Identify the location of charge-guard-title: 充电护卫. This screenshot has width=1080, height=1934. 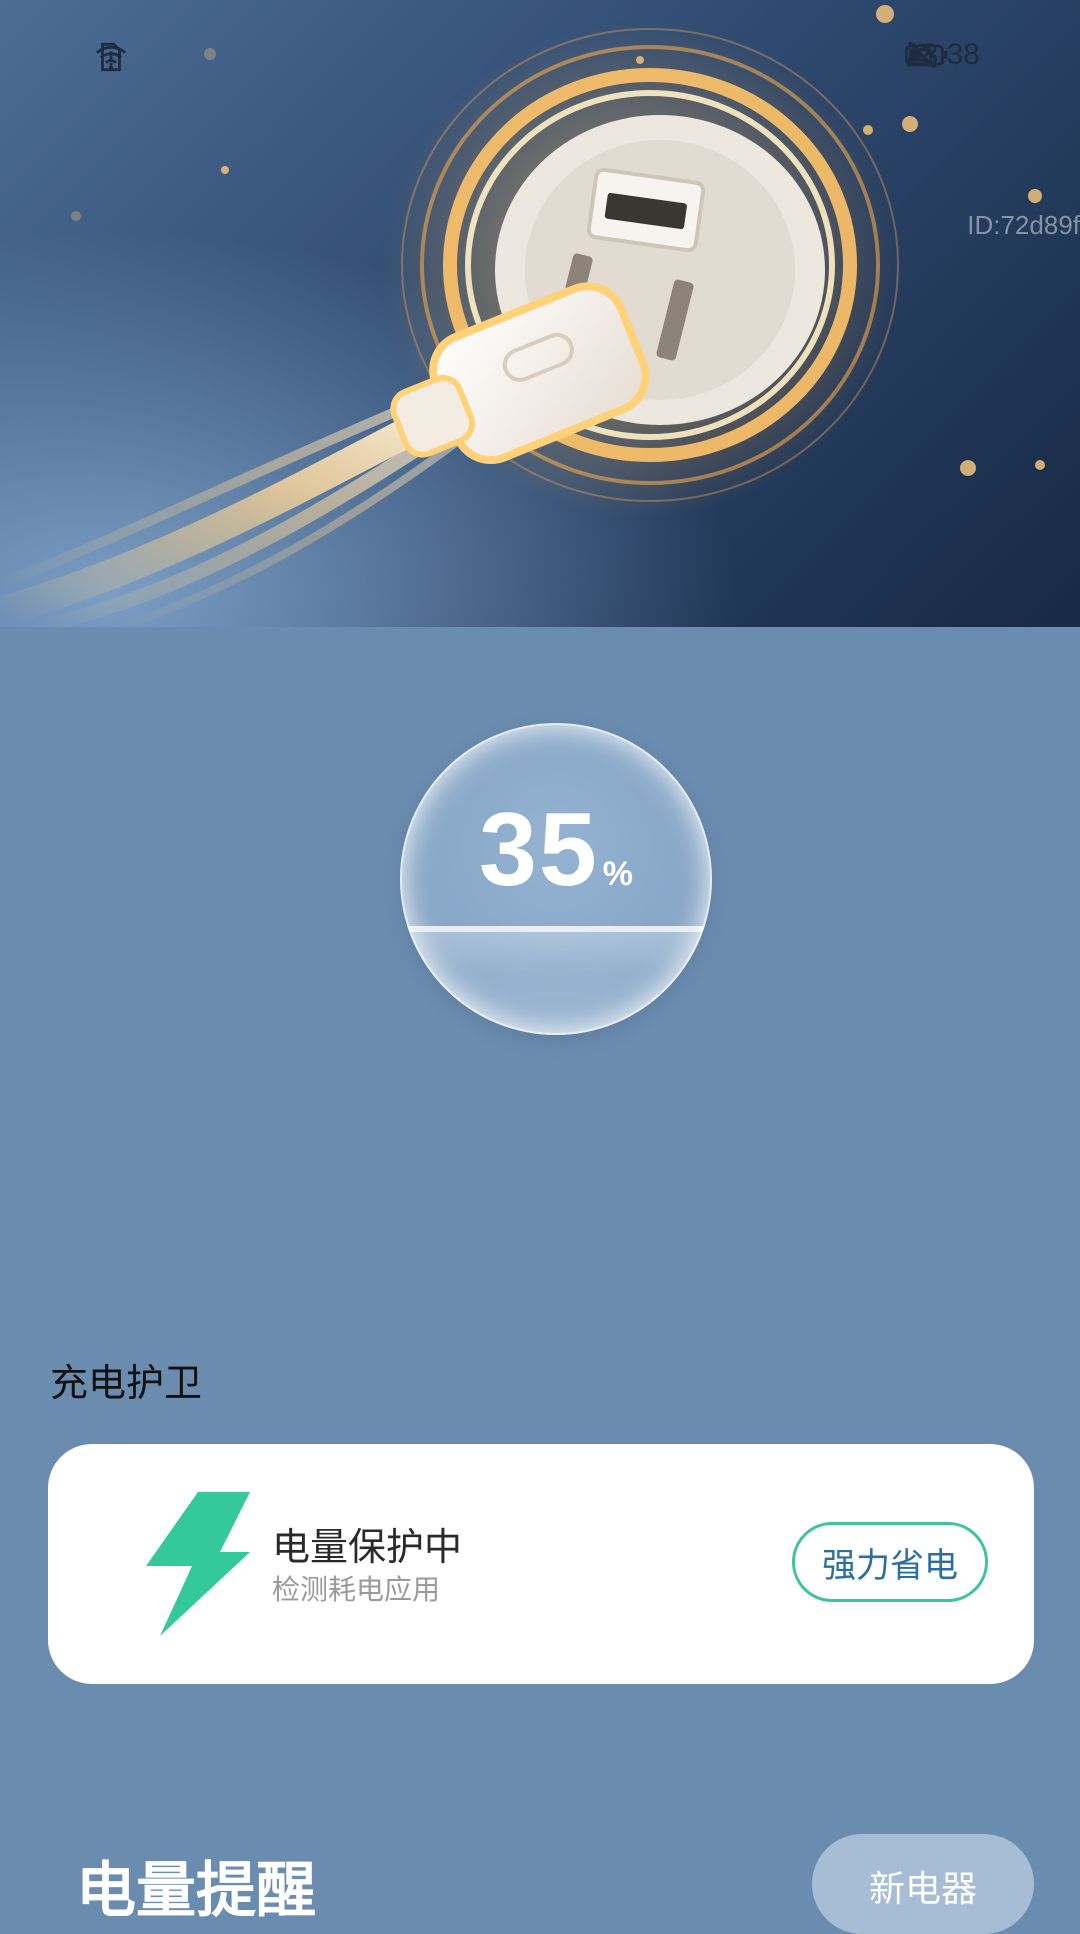
(126, 1383).